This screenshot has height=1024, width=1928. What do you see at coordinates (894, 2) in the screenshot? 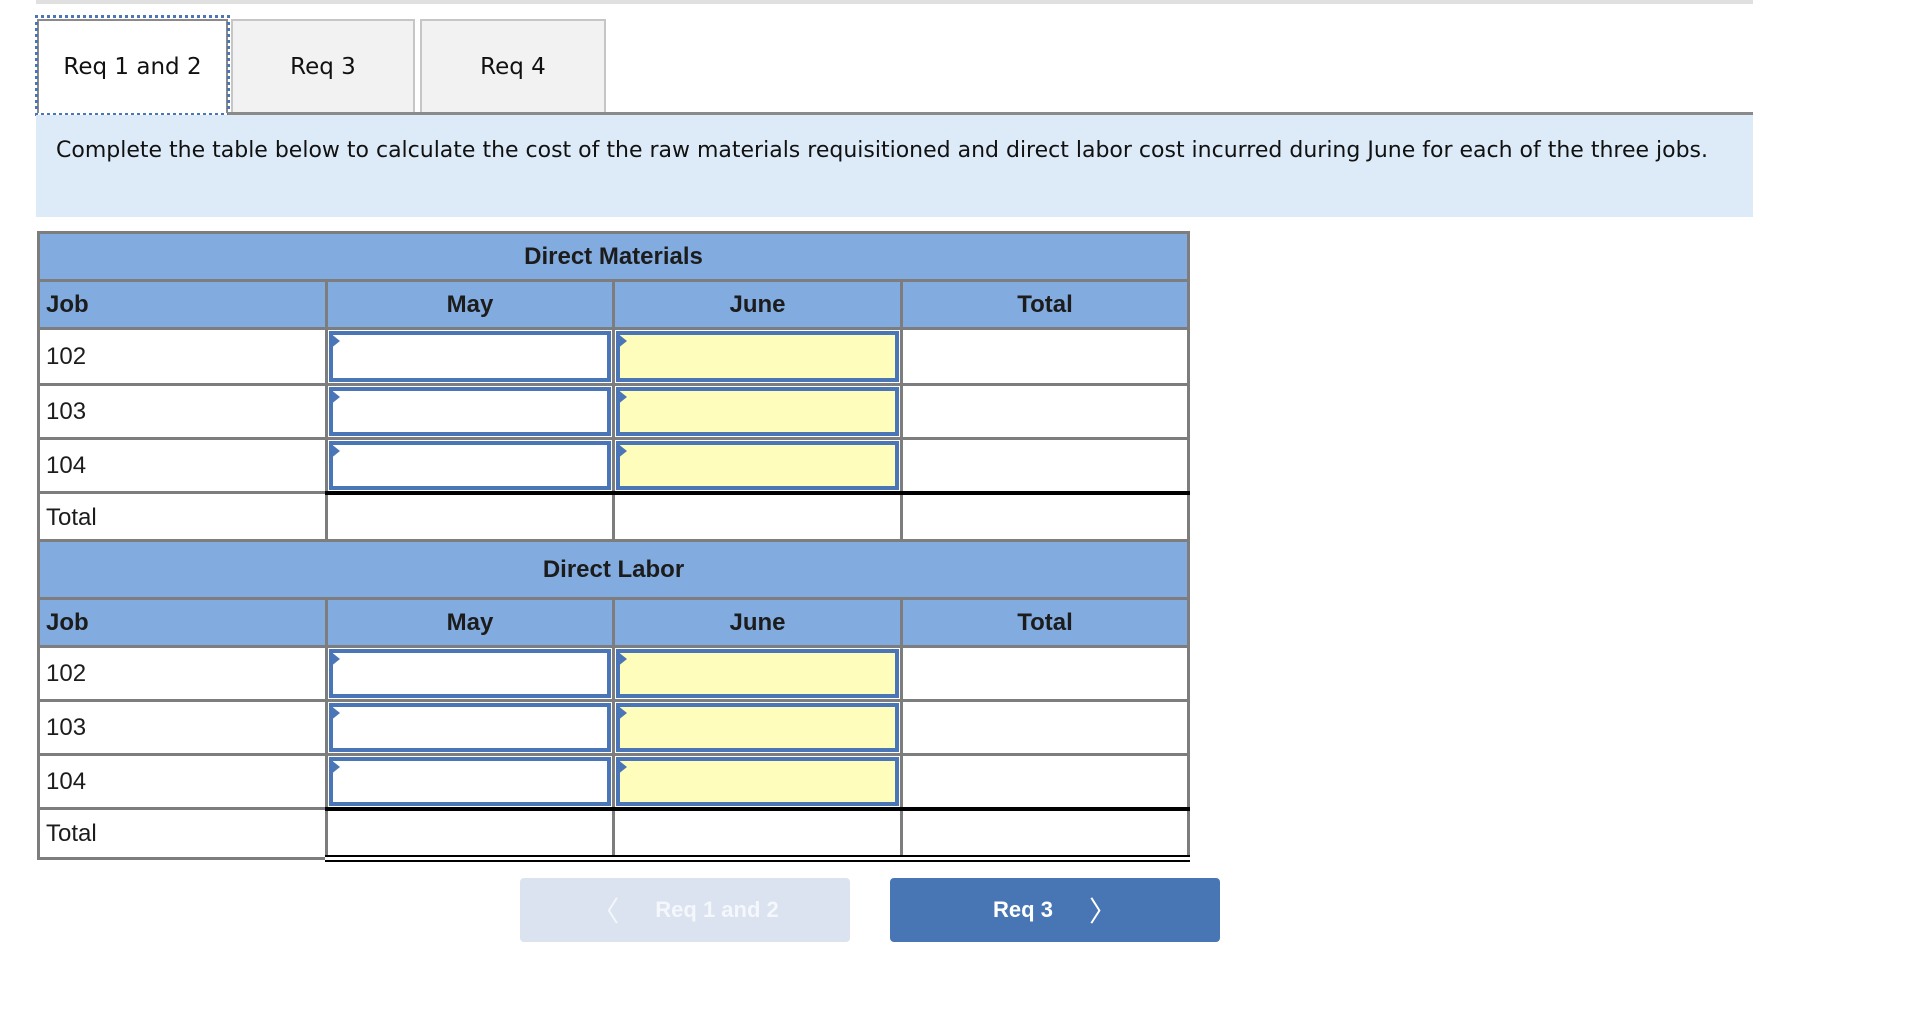
I see `top-divider-bar` at bounding box center [894, 2].